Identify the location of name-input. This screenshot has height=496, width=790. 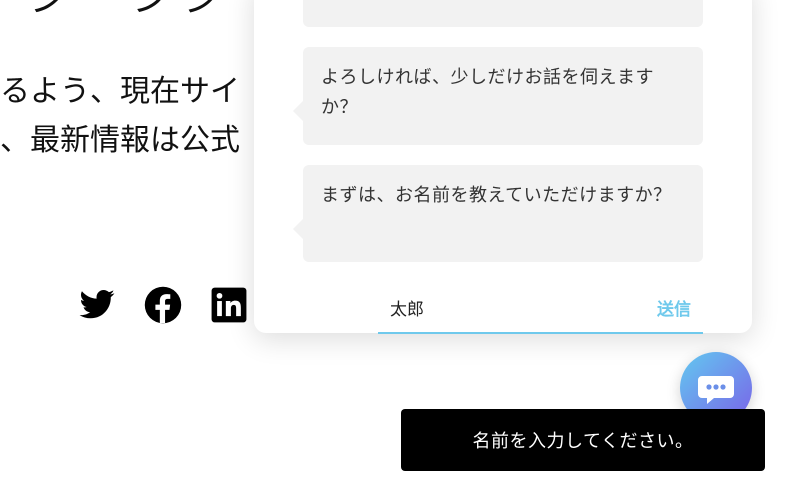
(511, 307).